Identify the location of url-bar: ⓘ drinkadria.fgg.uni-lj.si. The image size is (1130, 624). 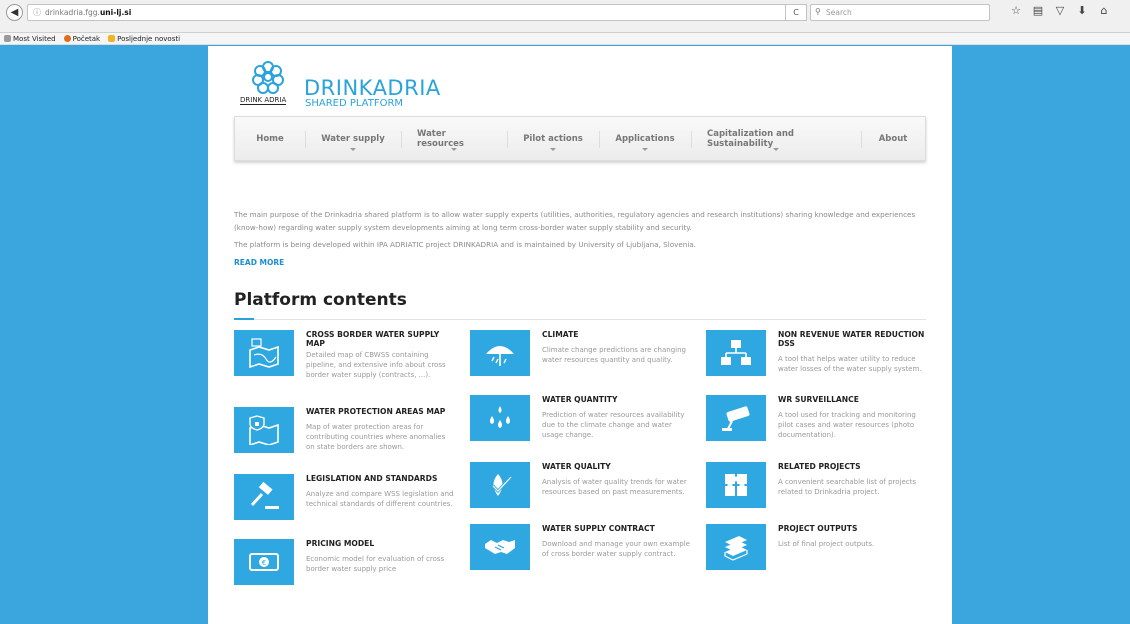
(417, 12).